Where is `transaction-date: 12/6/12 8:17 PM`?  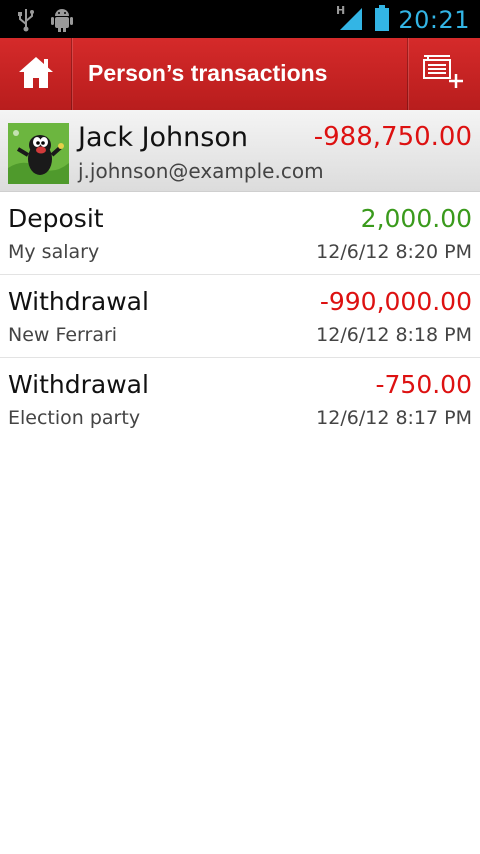
transaction-date: 12/6/12 8:17 PM is located at coordinates (394, 418).